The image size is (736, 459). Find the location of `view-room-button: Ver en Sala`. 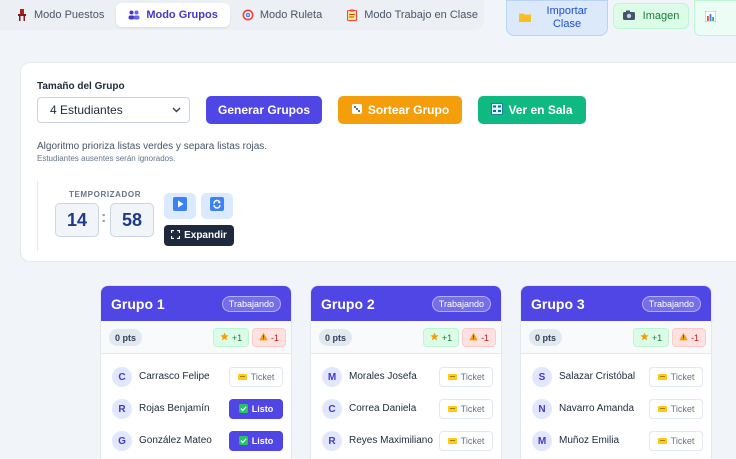

view-room-button: Ver en Sala is located at coordinates (532, 110).